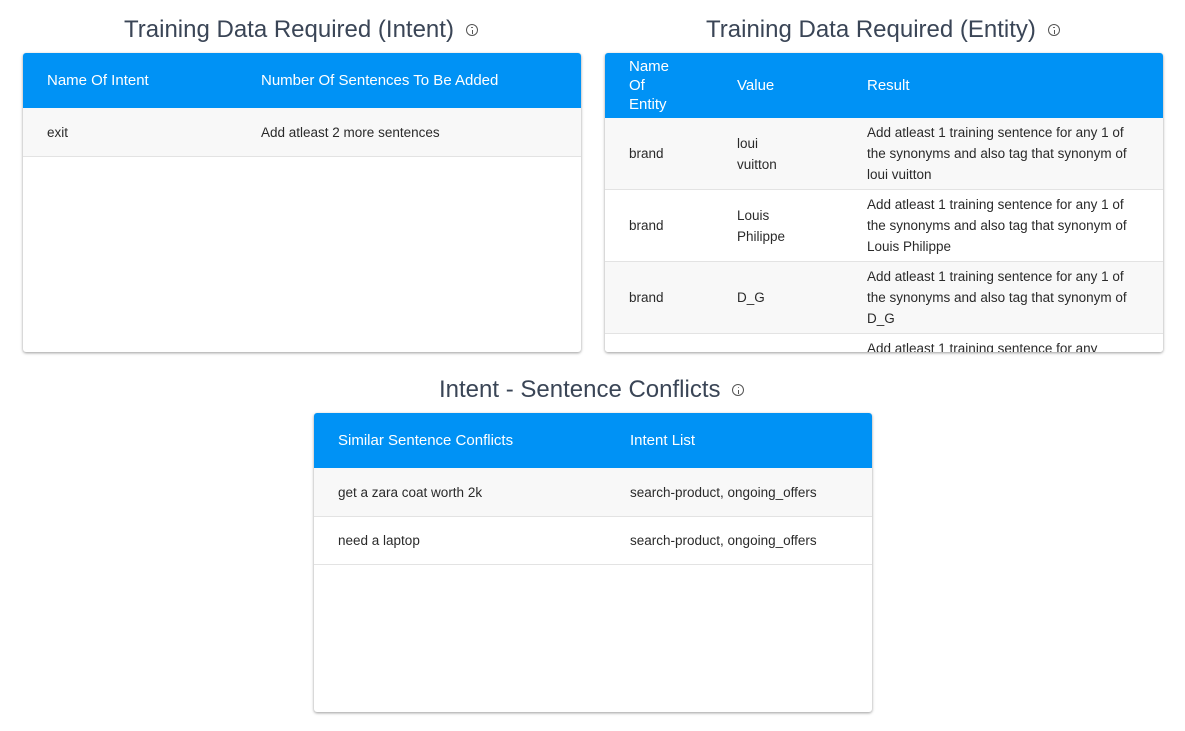 The height and width of the screenshot is (731, 1185). What do you see at coordinates (379, 540) in the screenshot?
I see `conflict-sentence-cell: need a laptop` at bounding box center [379, 540].